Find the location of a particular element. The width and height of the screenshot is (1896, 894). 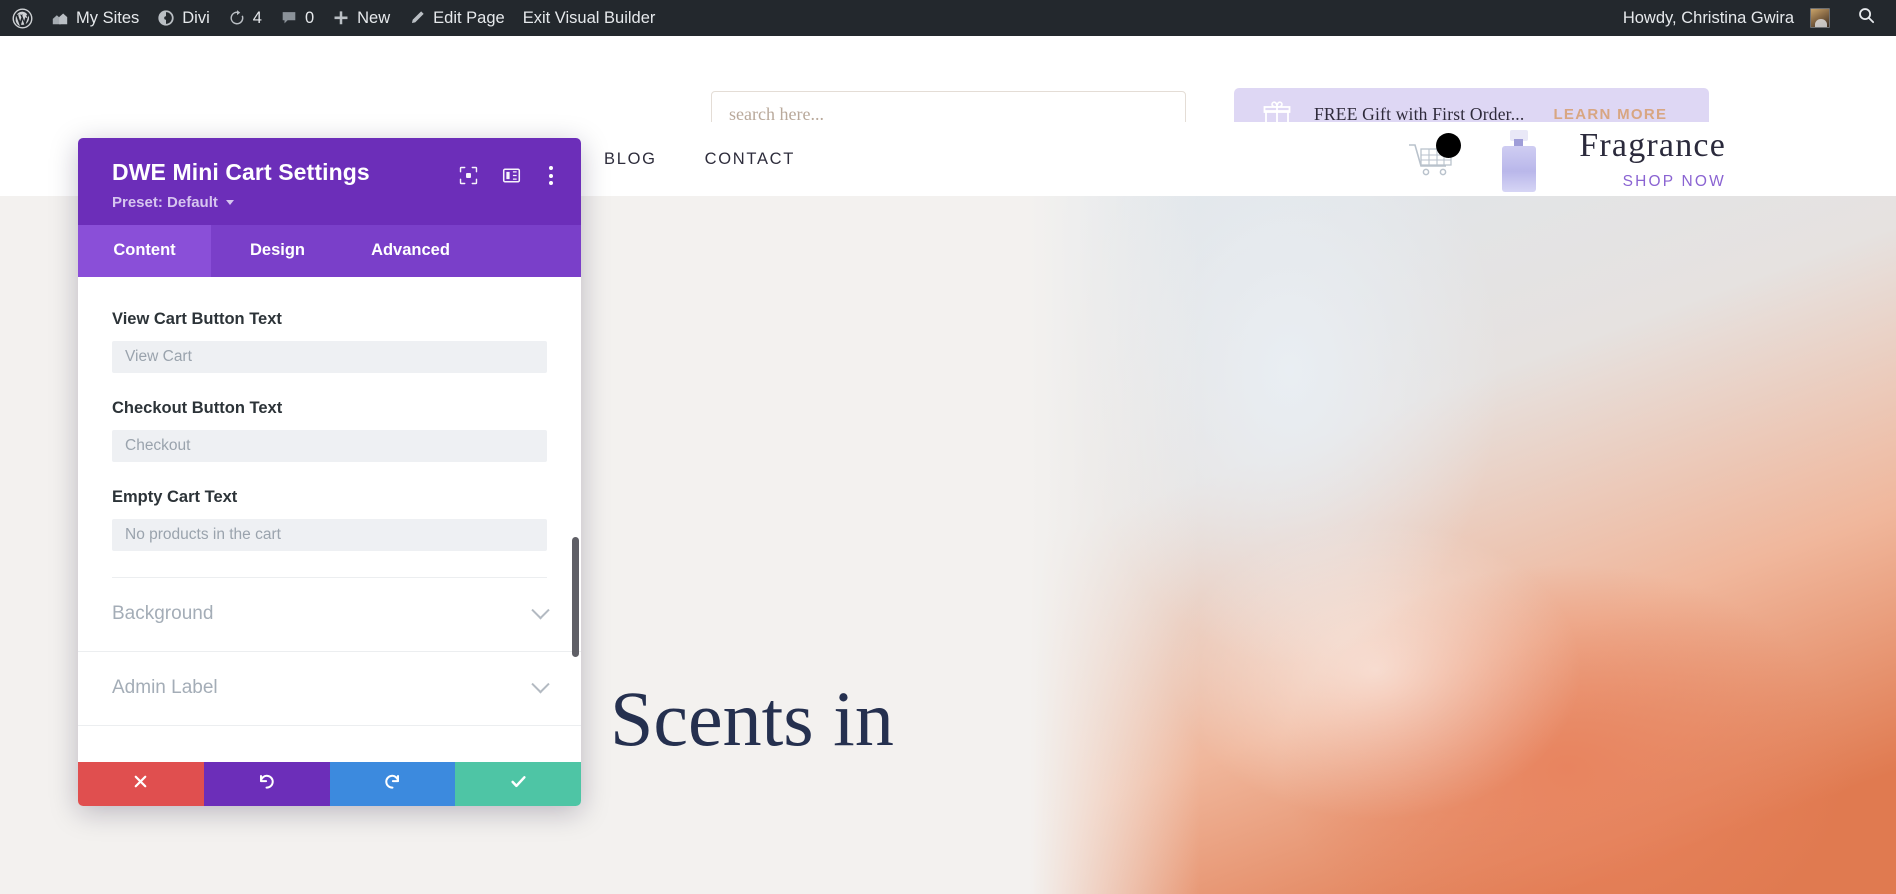

adminbar-label: Divi is located at coordinates (196, 17).